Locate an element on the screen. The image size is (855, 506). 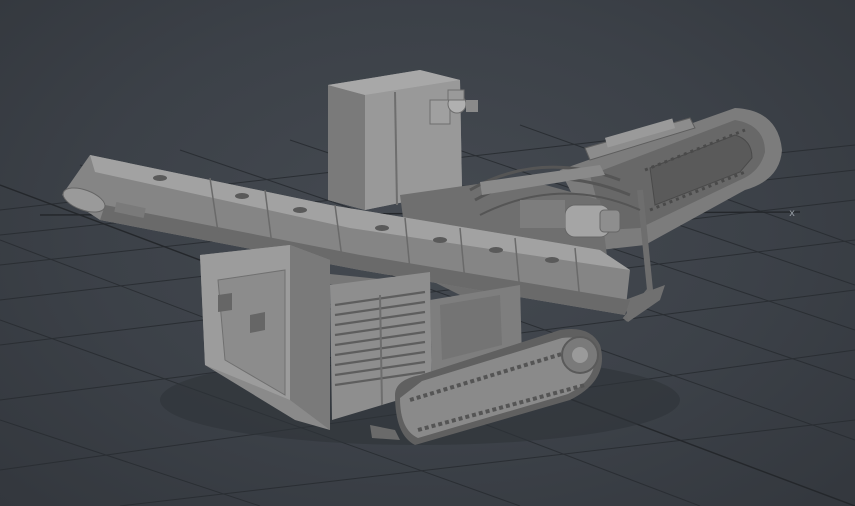
axis-x-label: x is located at coordinates (792, 213).